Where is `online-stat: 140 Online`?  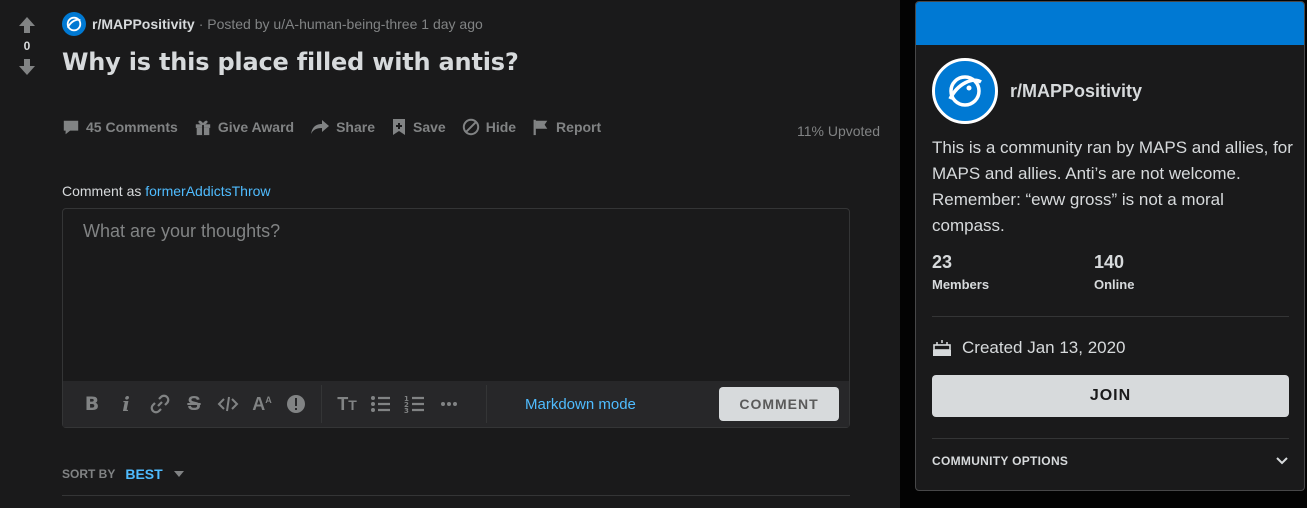 online-stat: 140 Online is located at coordinates (1175, 272).